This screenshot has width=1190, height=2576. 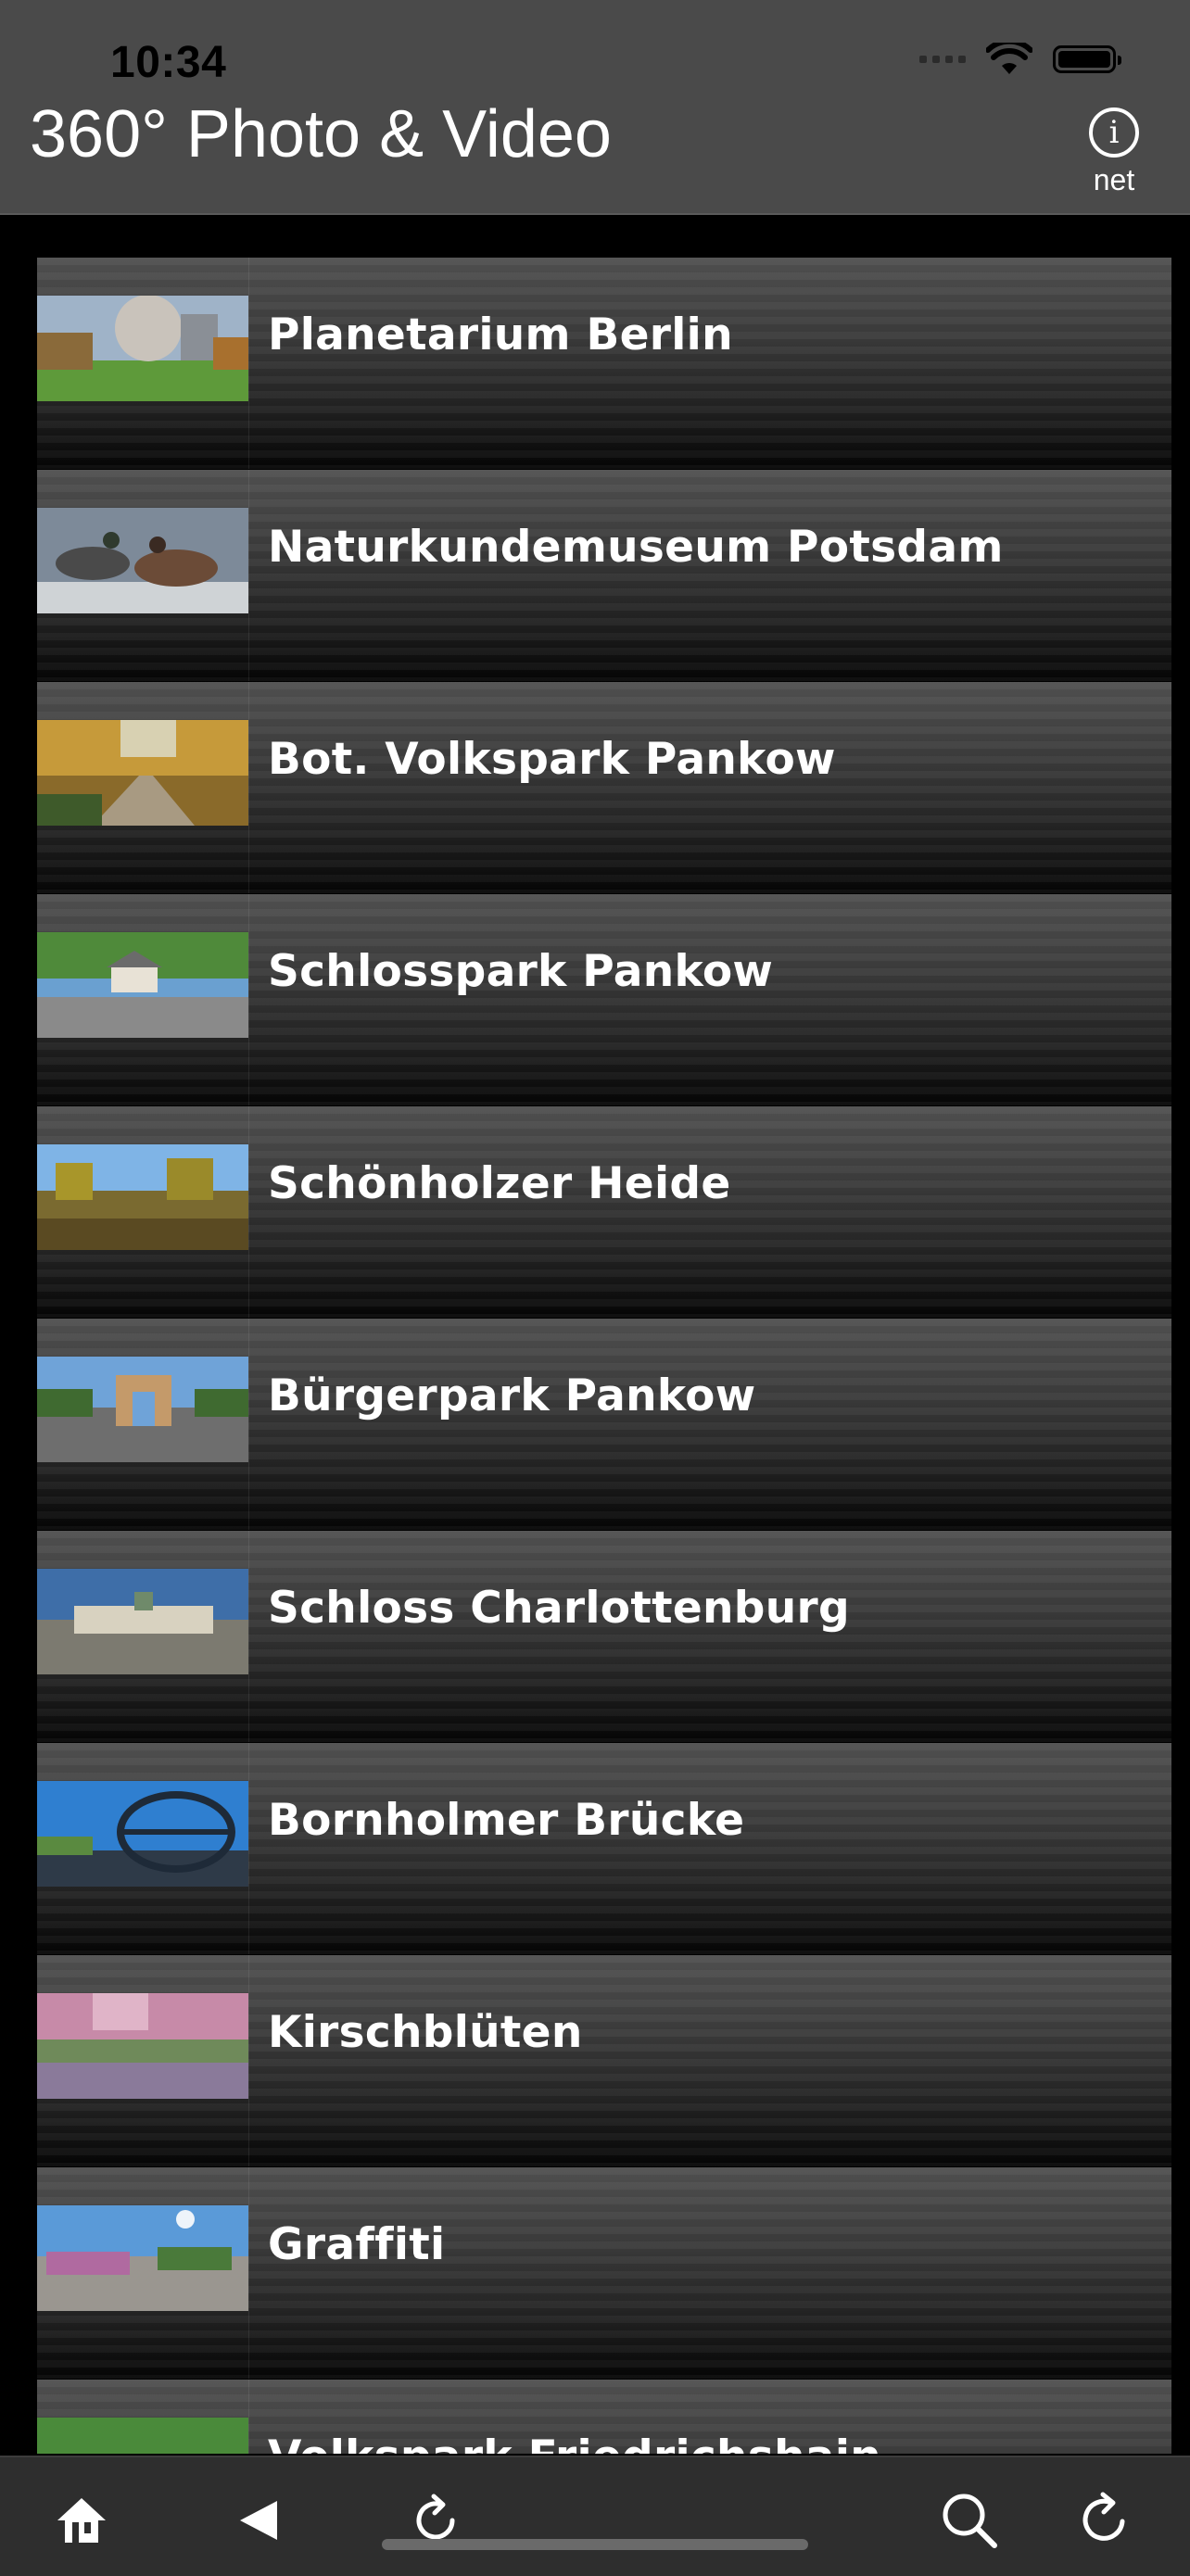 What do you see at coordinates (604, 363) in the screenshot?
I see `list-item: Planetarium Berlin` at bounding box center [604, 363].